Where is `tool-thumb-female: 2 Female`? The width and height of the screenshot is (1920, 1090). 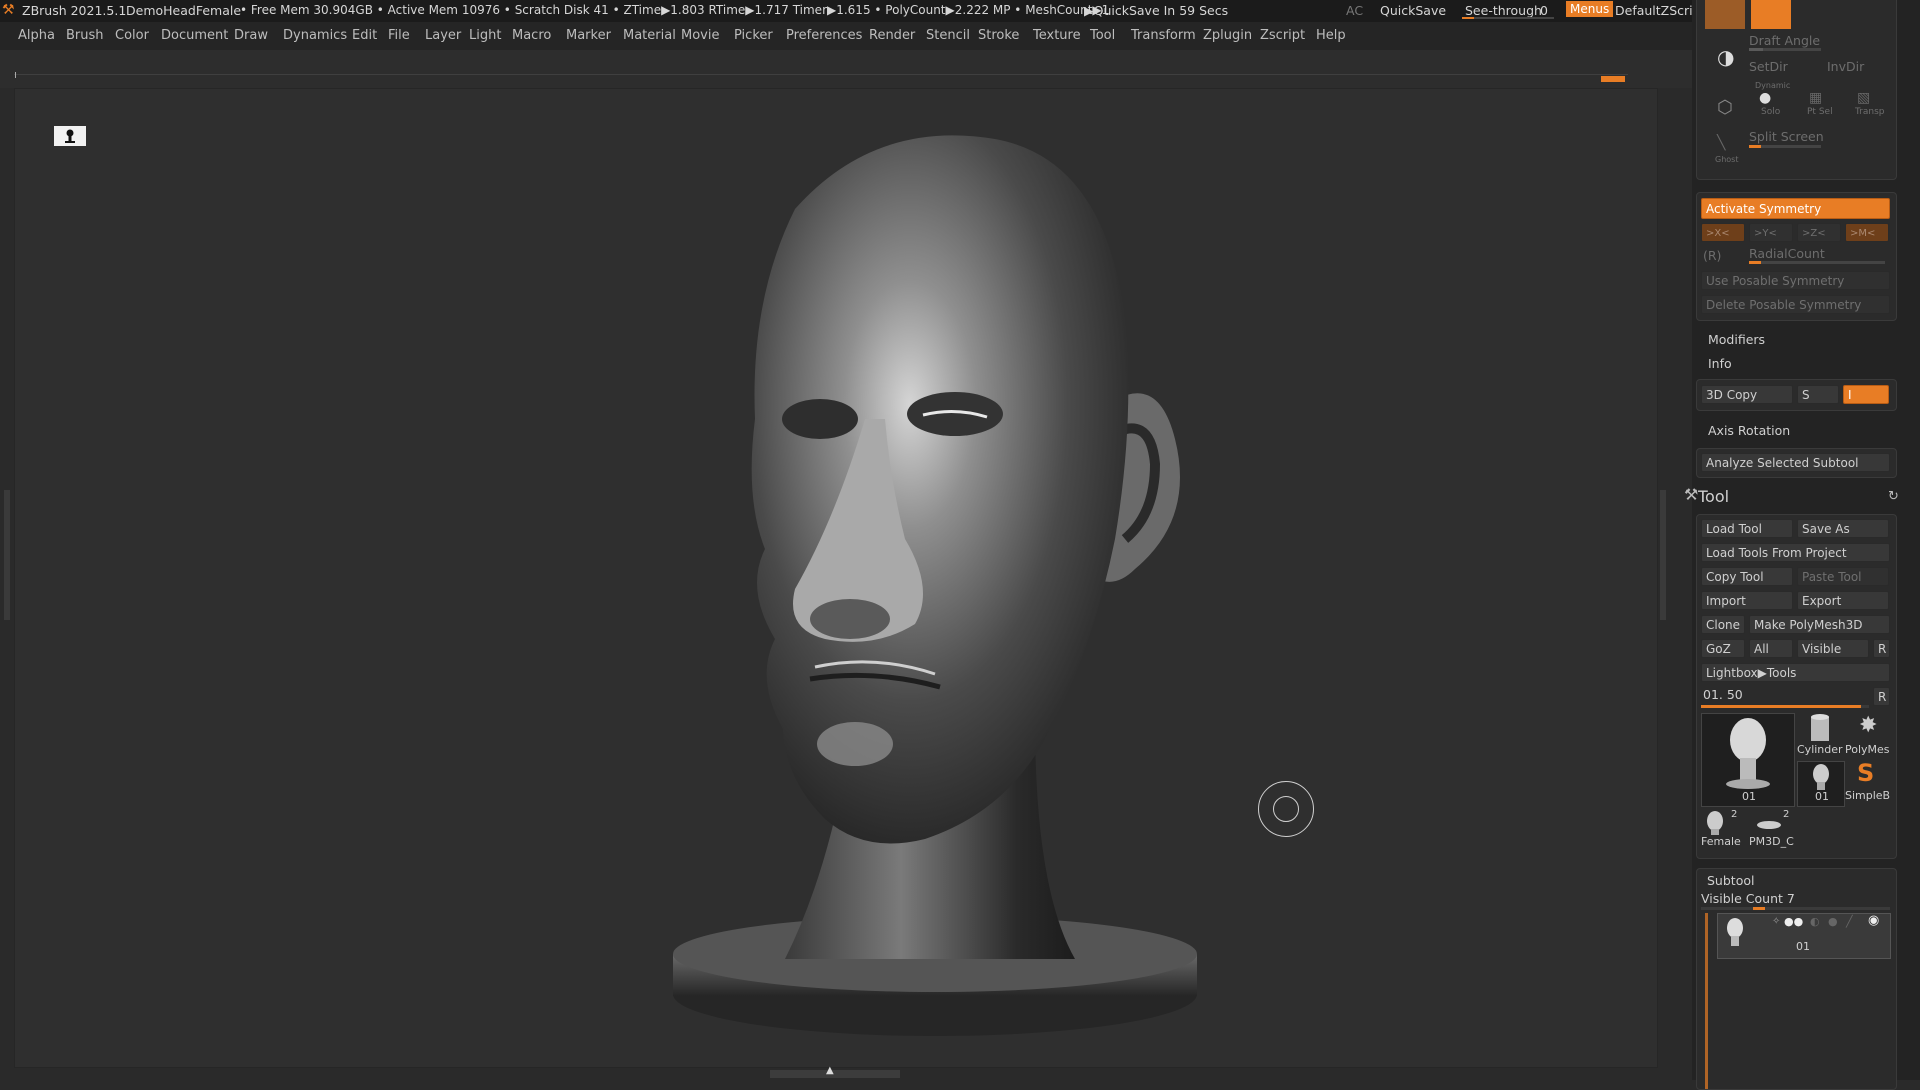
tool-thumb-female: 2 Female is located at coordinates (1725, 831).